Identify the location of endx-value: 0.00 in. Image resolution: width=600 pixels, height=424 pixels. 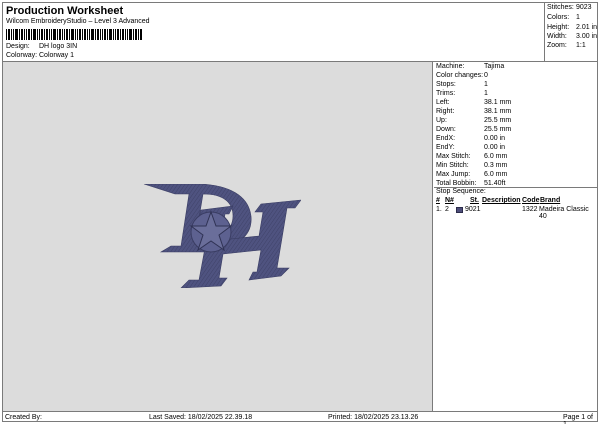
(495, 138).